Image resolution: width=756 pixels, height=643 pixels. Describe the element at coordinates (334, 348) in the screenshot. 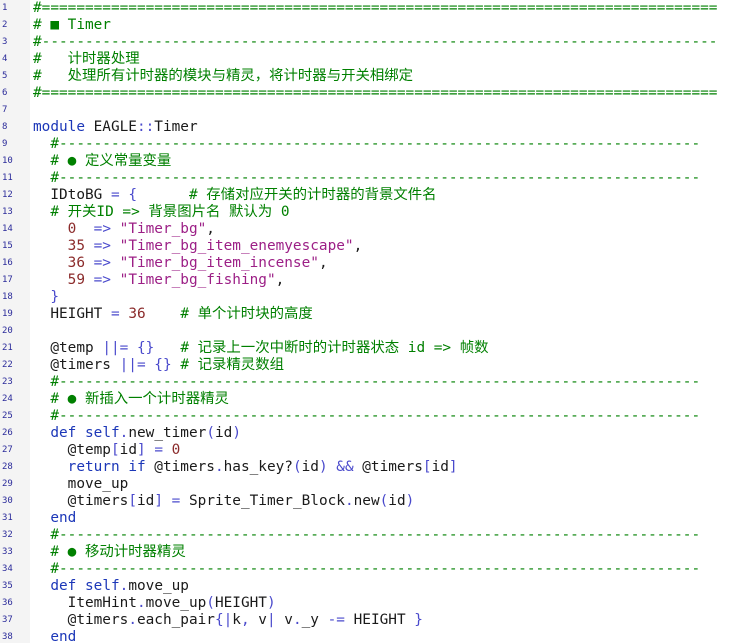

I see `code-token: # 记录上一次中断时的计时器状态 id => 帧数` at that location.